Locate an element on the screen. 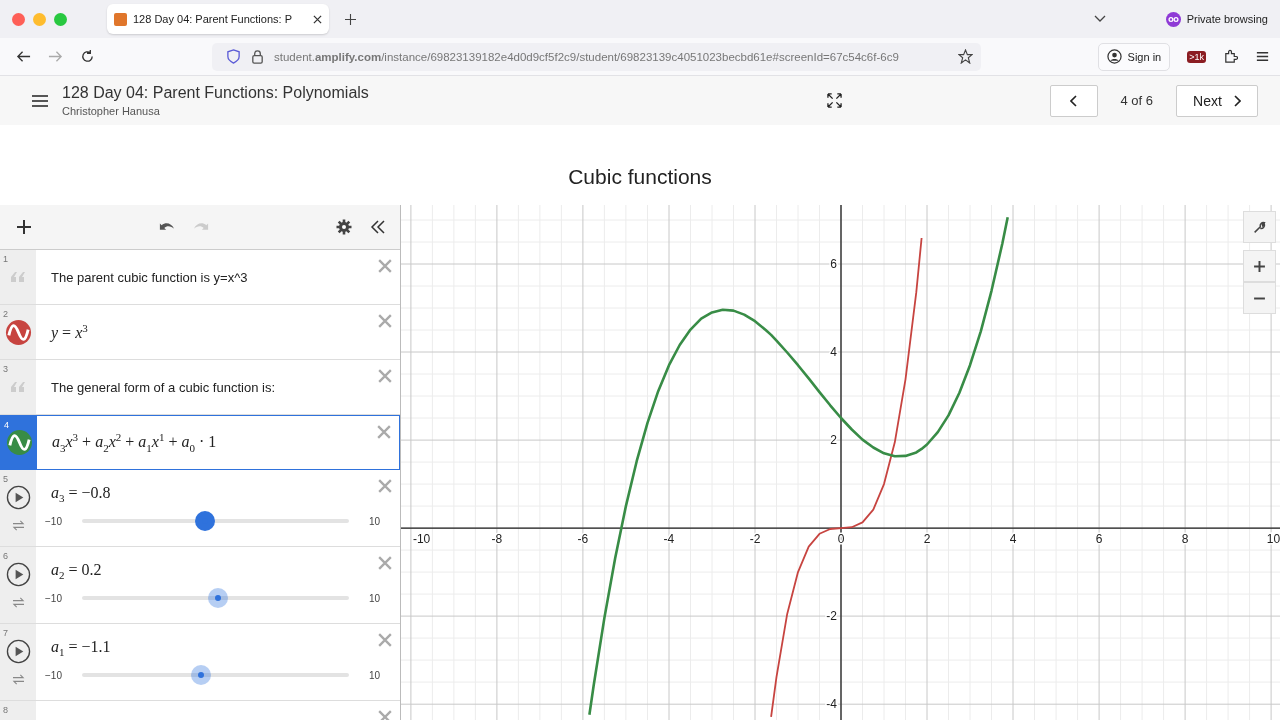  close-window-icon is located at coordinates (18, 19).